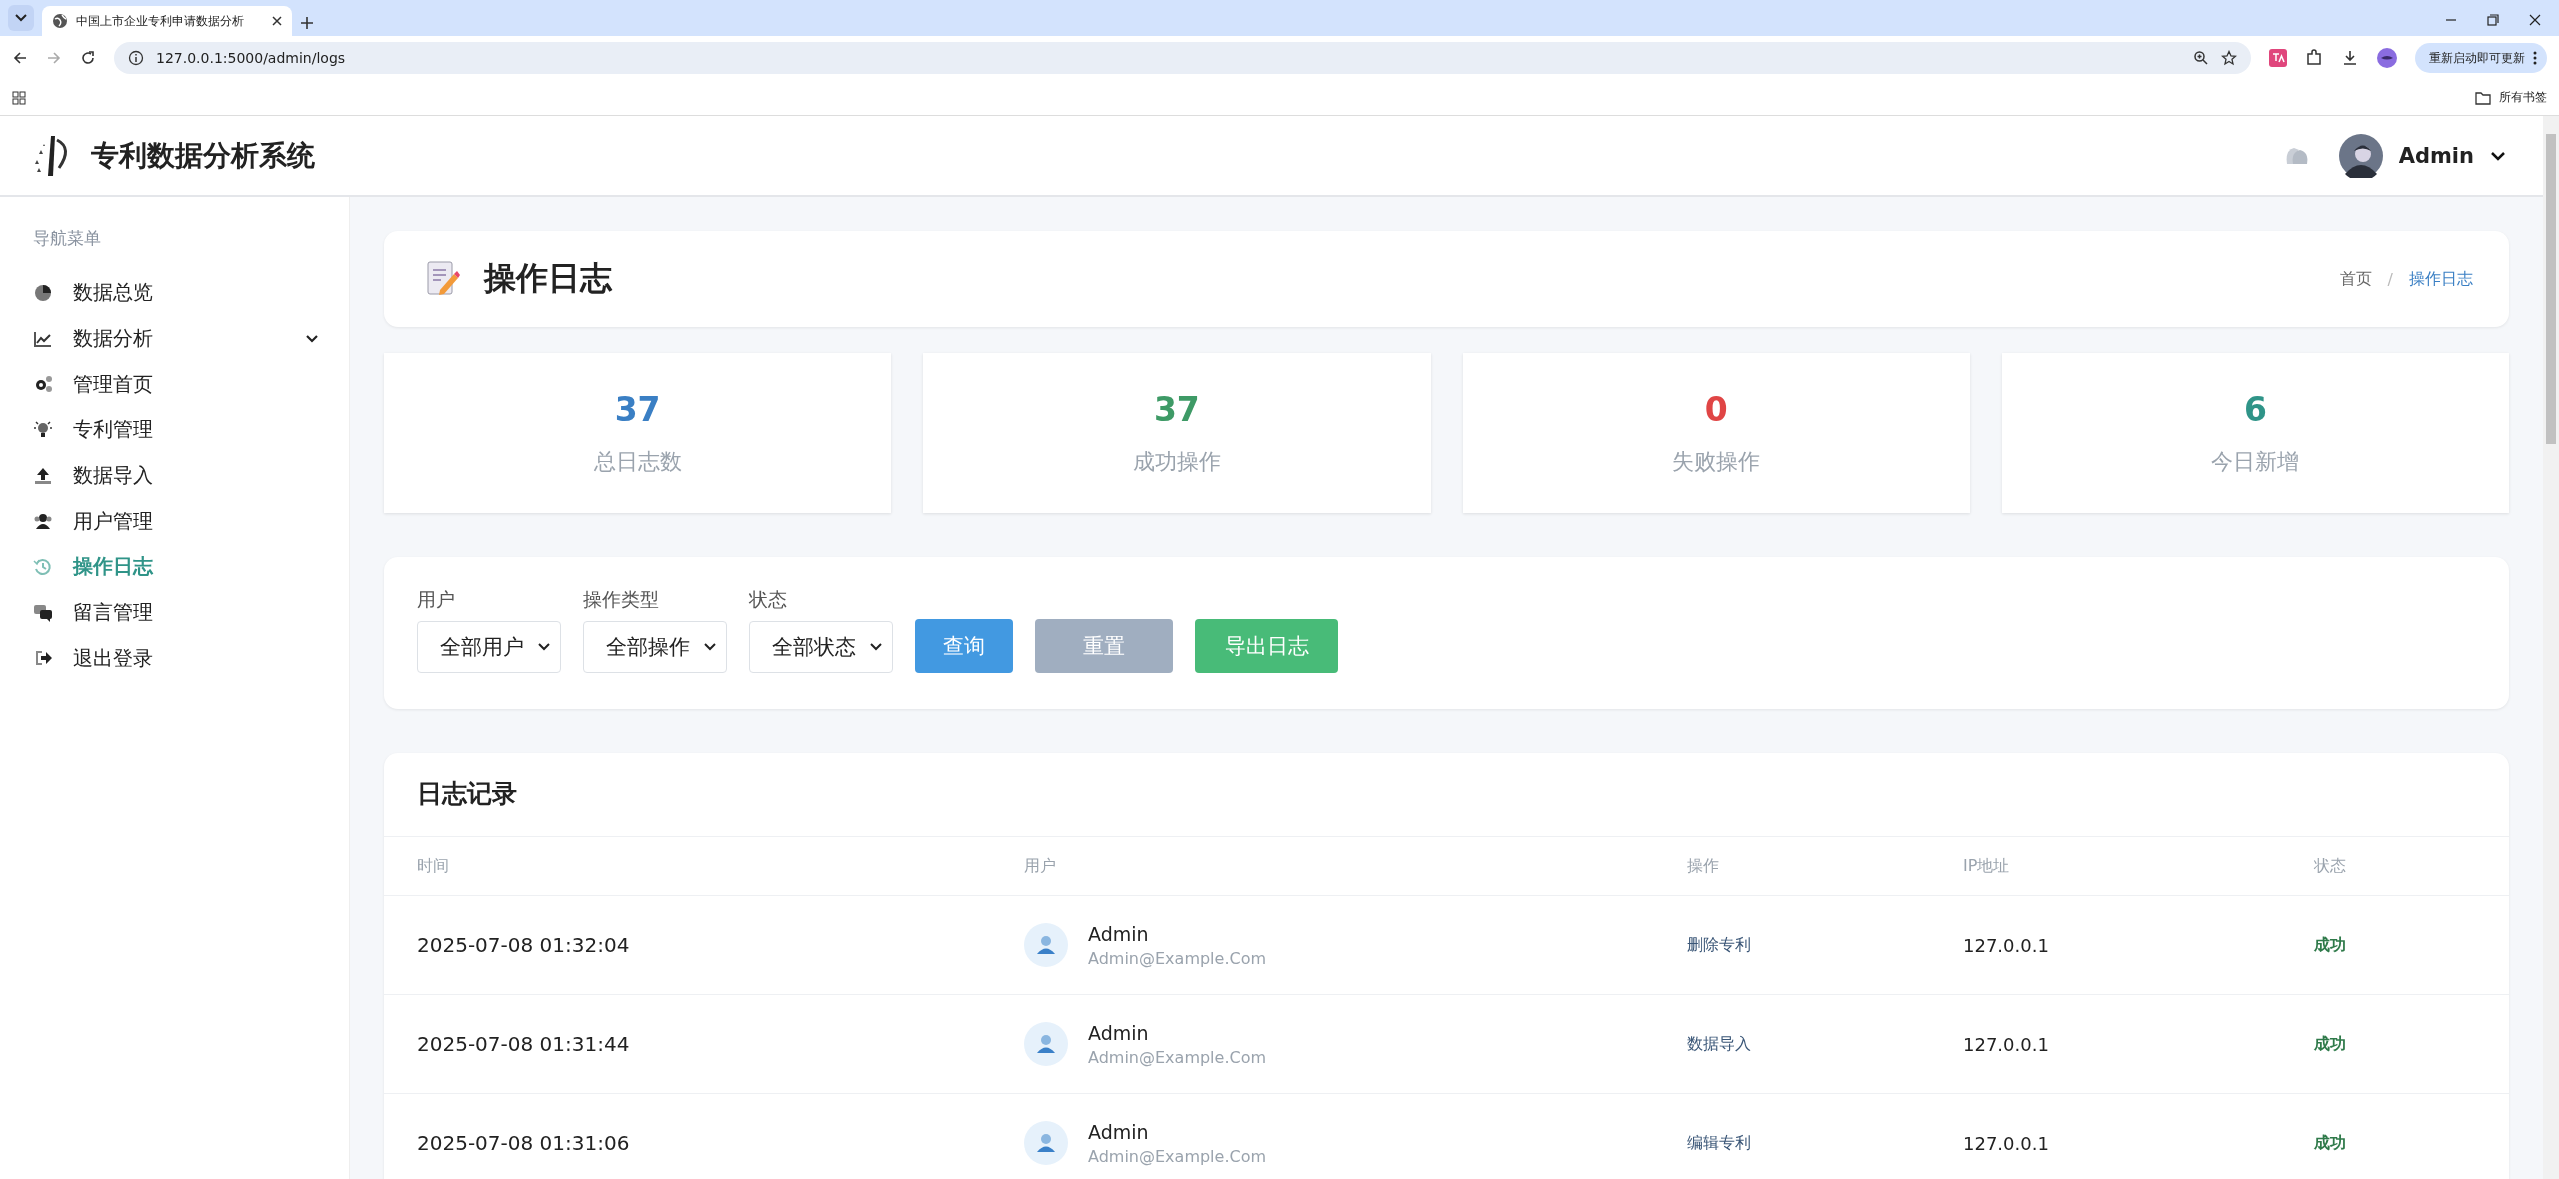 Image resolution: width=2559 pixels, height=1179 pixels. Describe the element at coordinates (136, 58) in the screenshot. I see `info-icon` at that location.